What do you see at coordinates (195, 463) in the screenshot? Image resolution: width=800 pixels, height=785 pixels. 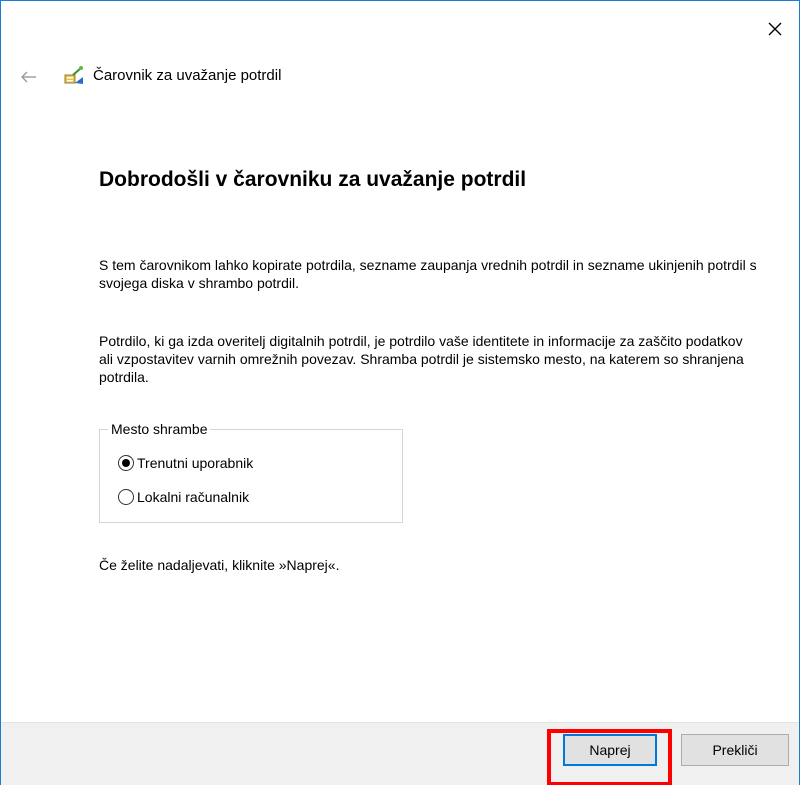 I see `radio-label: Trenutni uporabnik` at bounding box center [195, 463].